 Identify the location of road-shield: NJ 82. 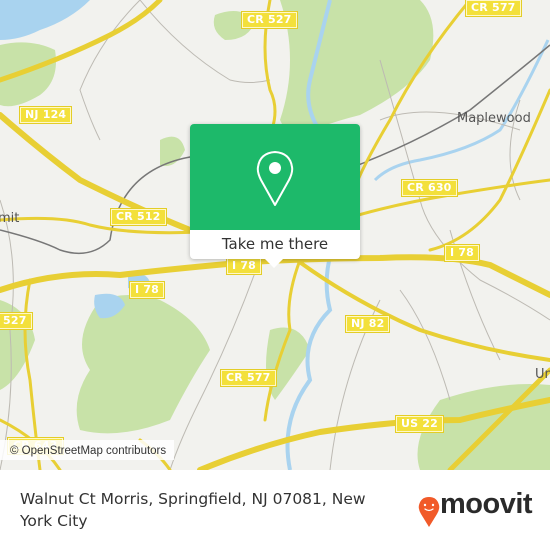
(368, 324).